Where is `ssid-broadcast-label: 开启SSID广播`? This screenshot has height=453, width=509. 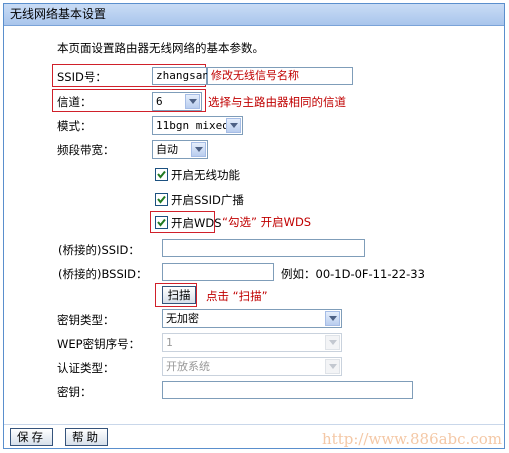
ssid-broadcast-label: 开启SSID广播 is located at coordinates (207, 200).